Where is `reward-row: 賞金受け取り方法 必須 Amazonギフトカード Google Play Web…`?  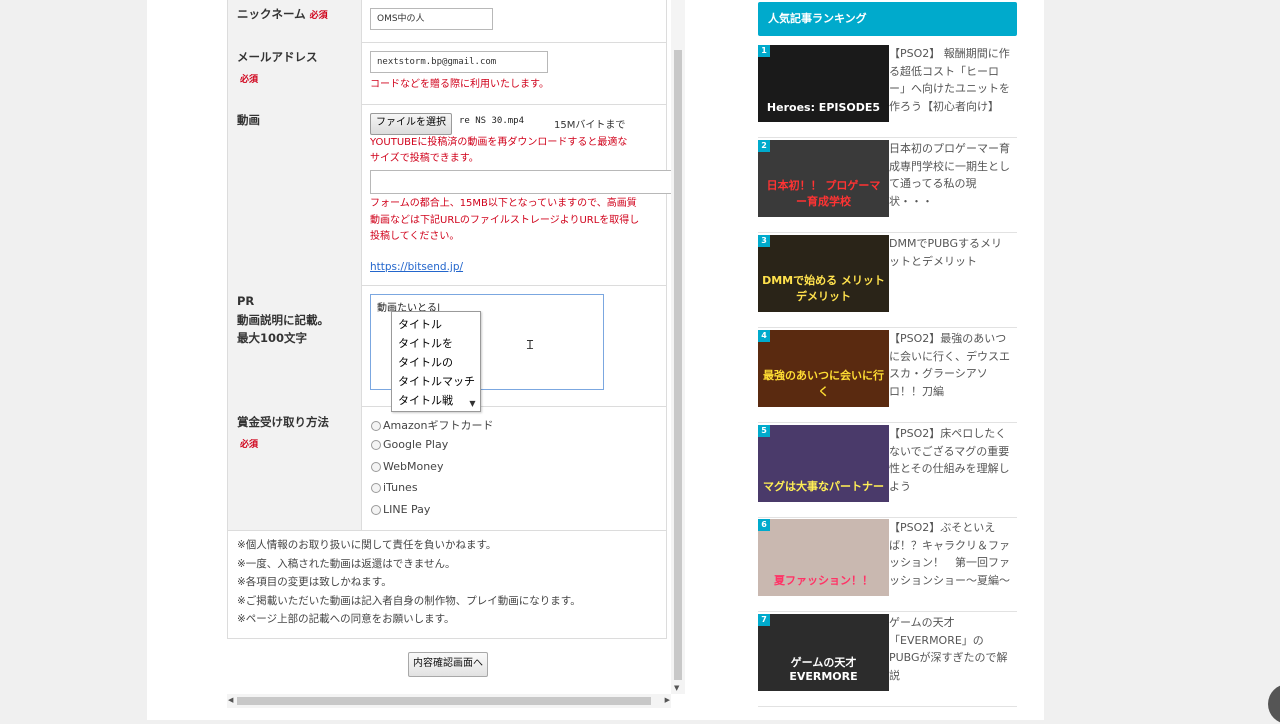
reward-row: 賞金受け取り方法 必須 Amazonギフトカード Google Play Web… is located at coordinates (447, 468).